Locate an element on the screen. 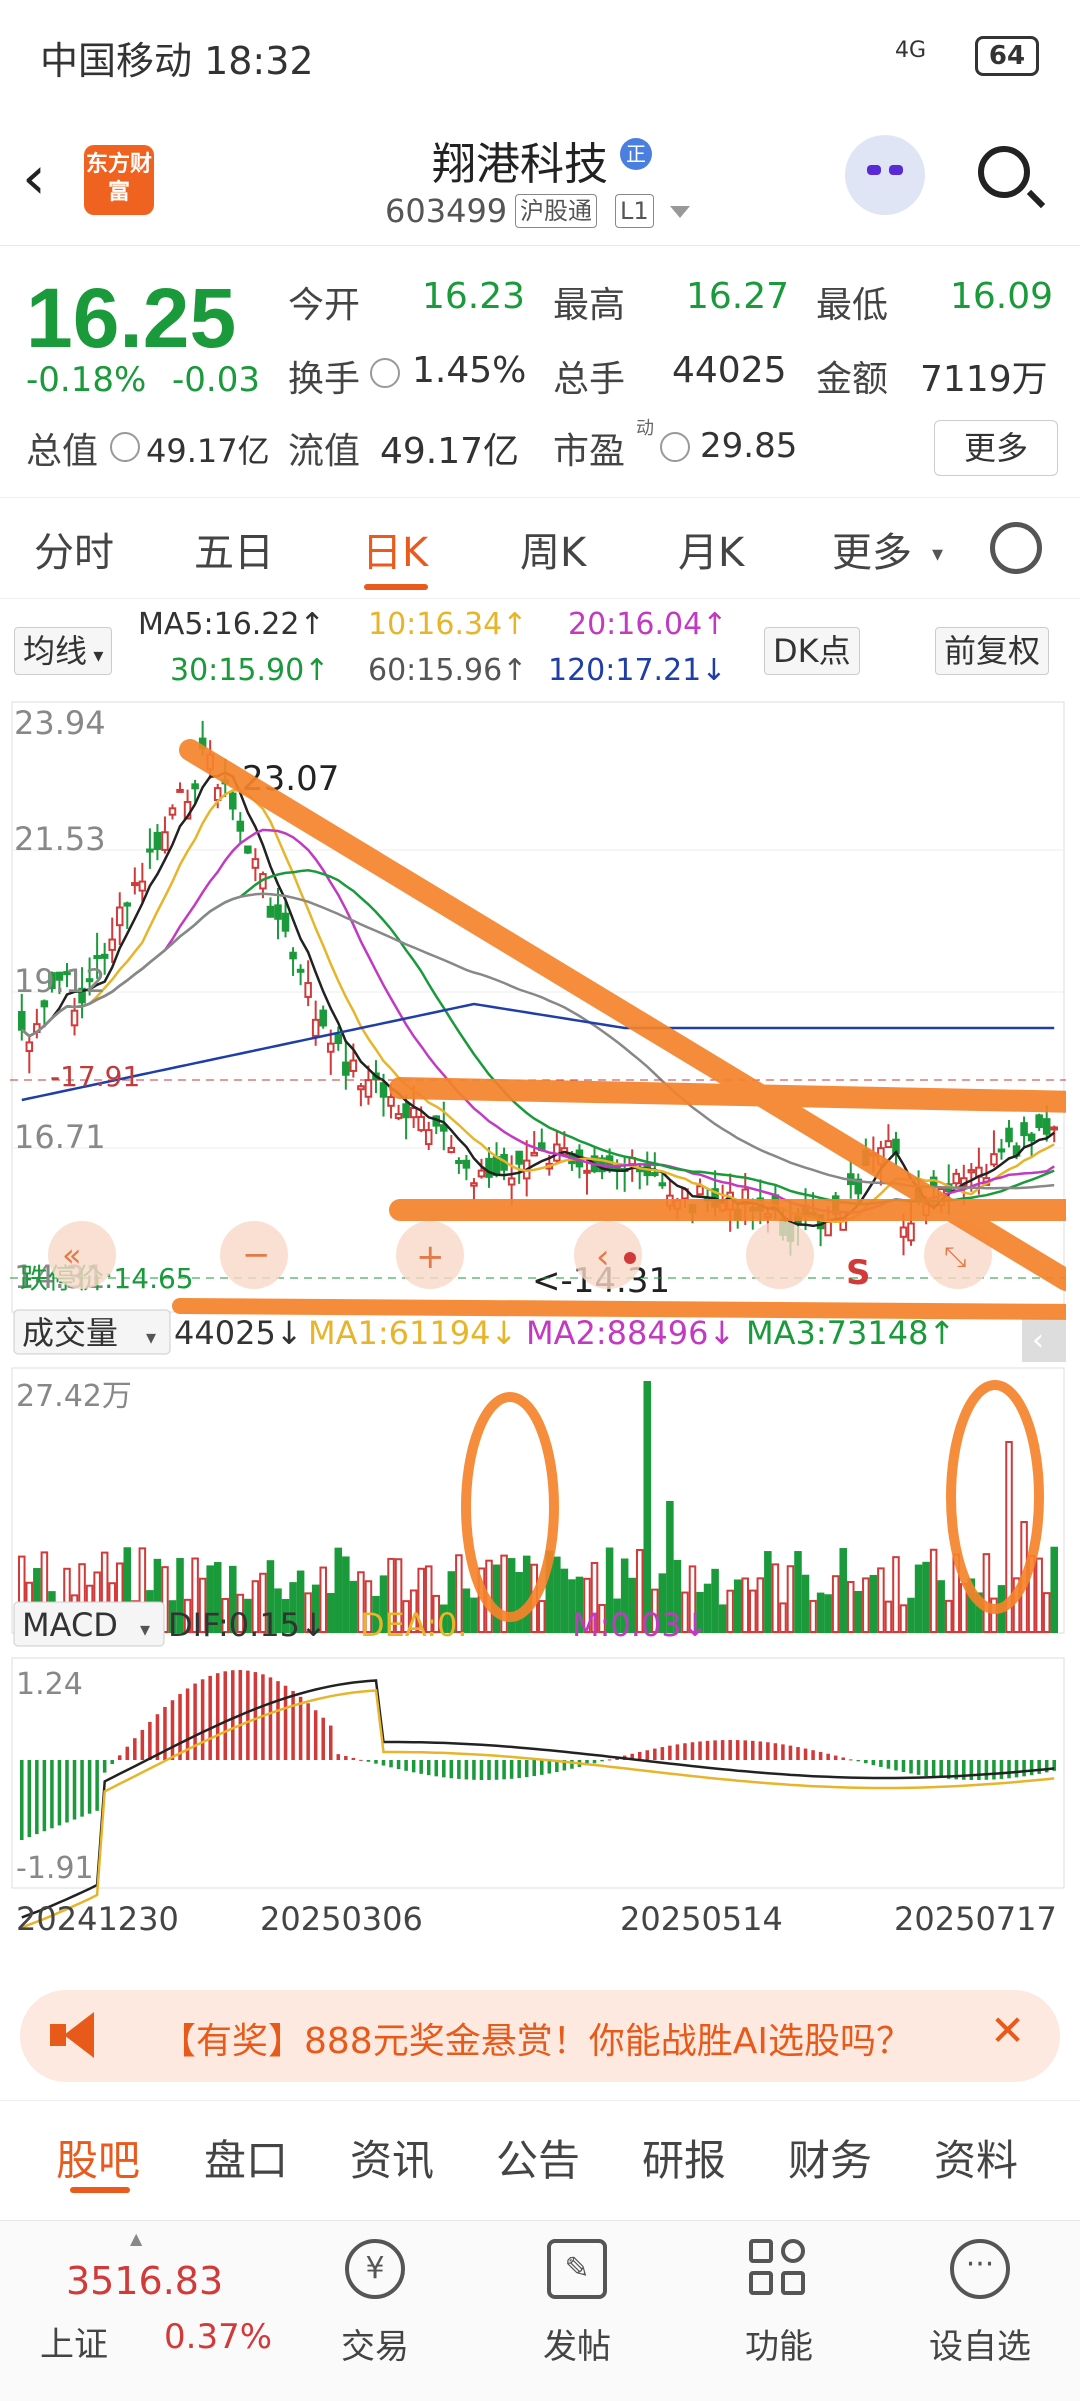 This screenshot has width=1080, height=2401. tab-more: 更多 is located at coordinates (872, 549).